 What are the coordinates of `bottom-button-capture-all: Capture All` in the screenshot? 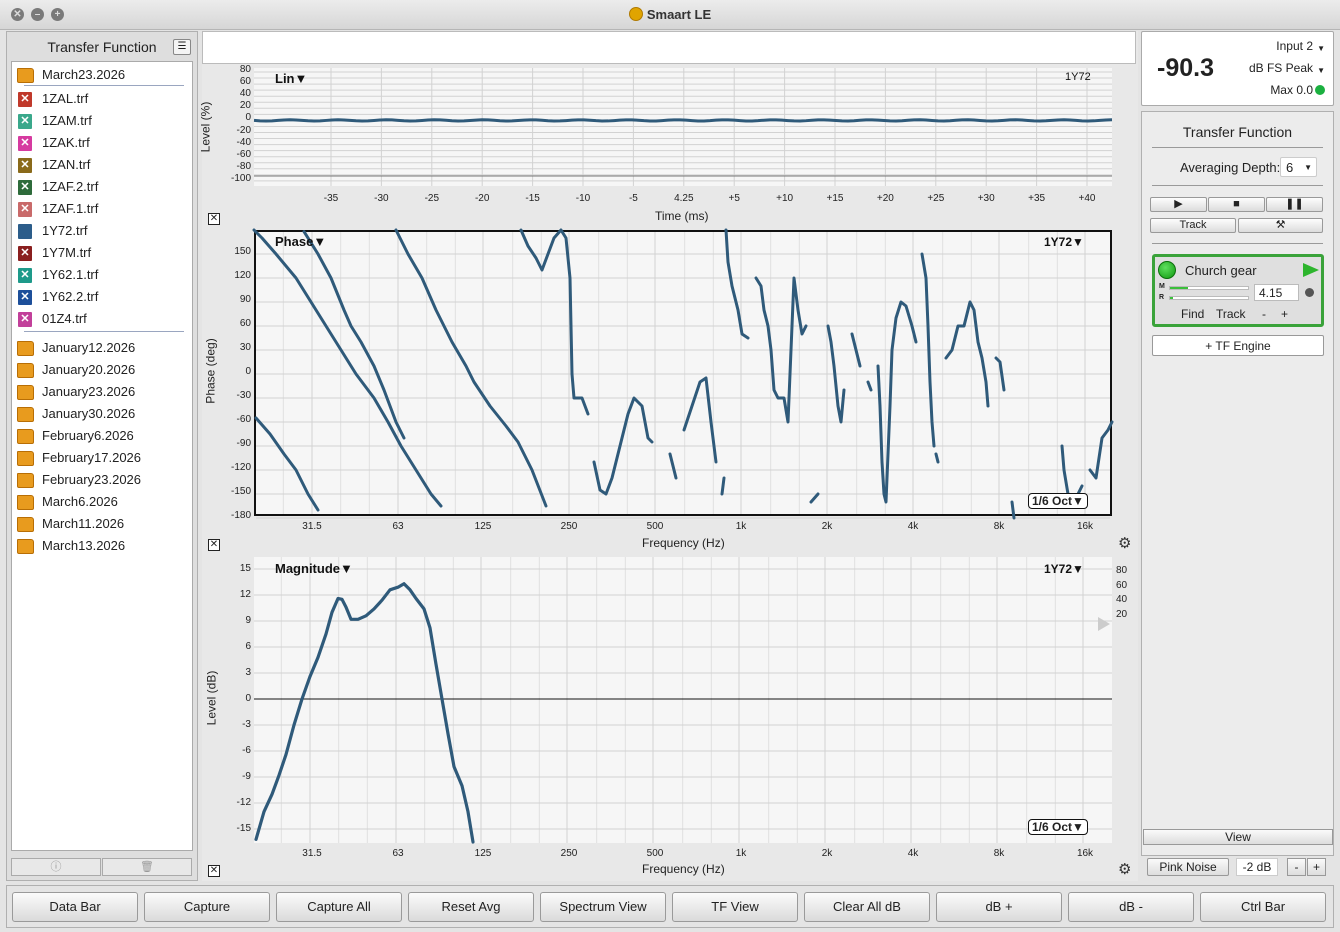 It's located at (339, 907).